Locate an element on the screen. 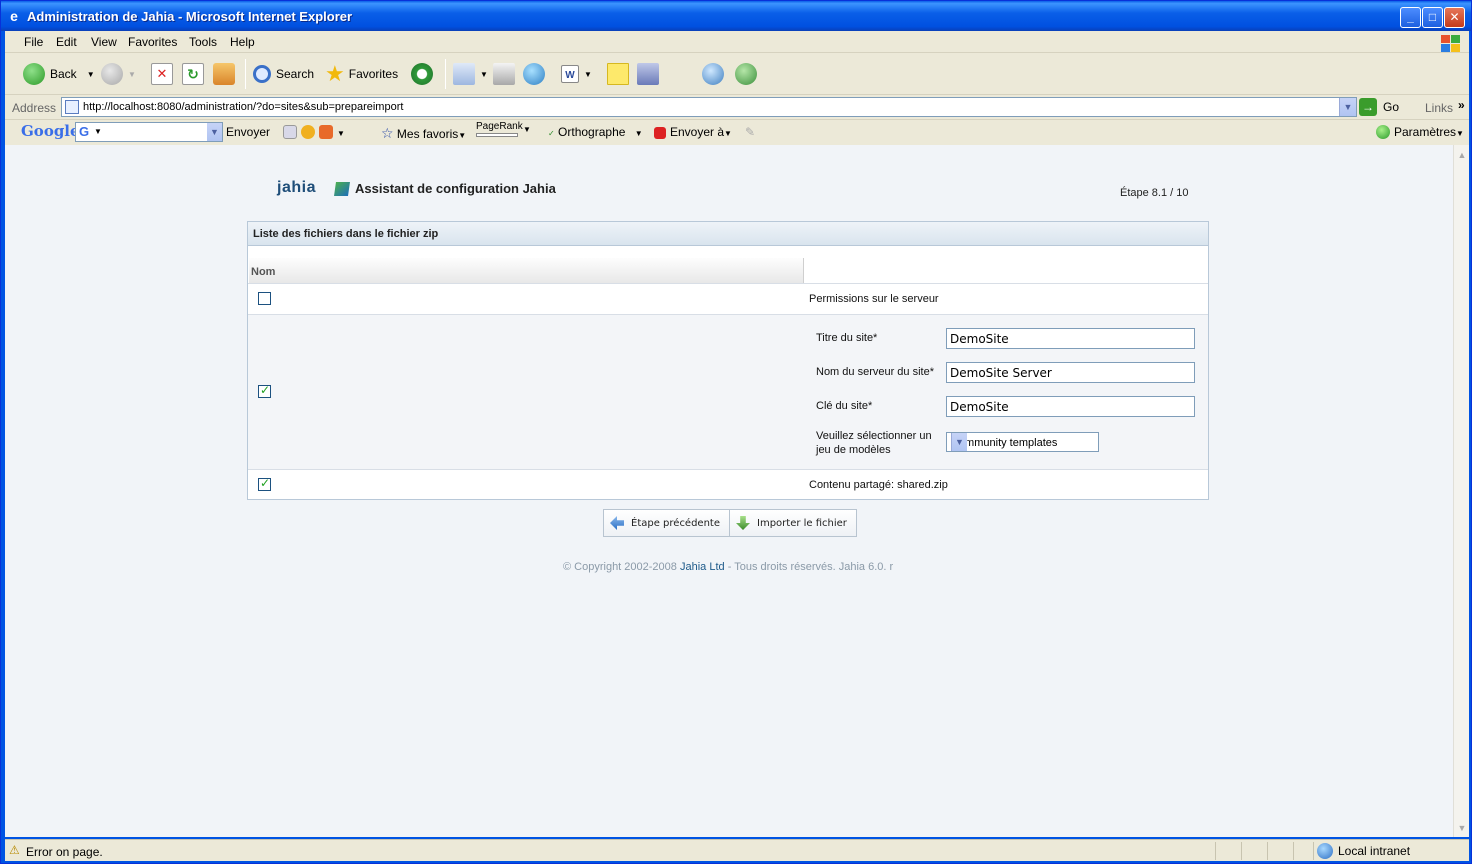 The width and height of the screenshot is (1472, 864). site-title-input is located at coordinates (1070, 338).